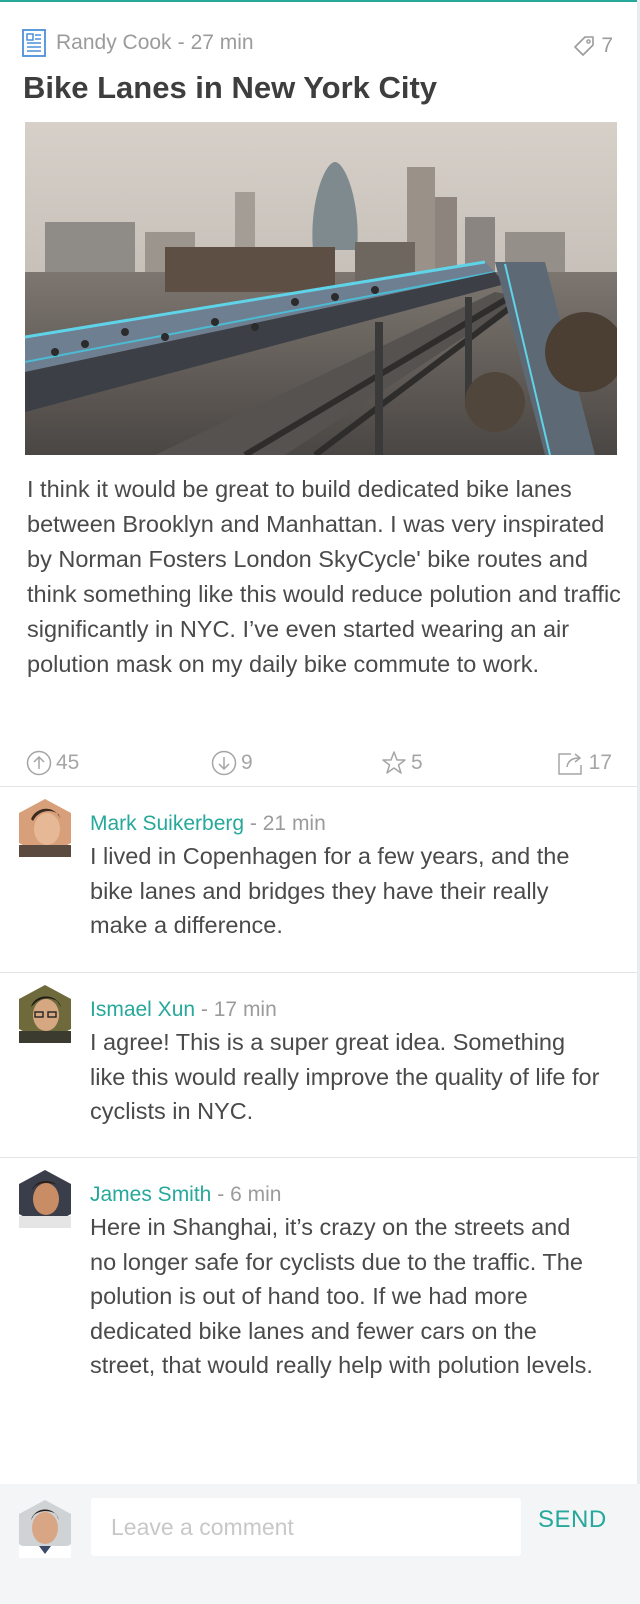 This screenshot has height=1604, width=640. I want to click on comment-header: James Smith - 6 min, so click(185, 1195).